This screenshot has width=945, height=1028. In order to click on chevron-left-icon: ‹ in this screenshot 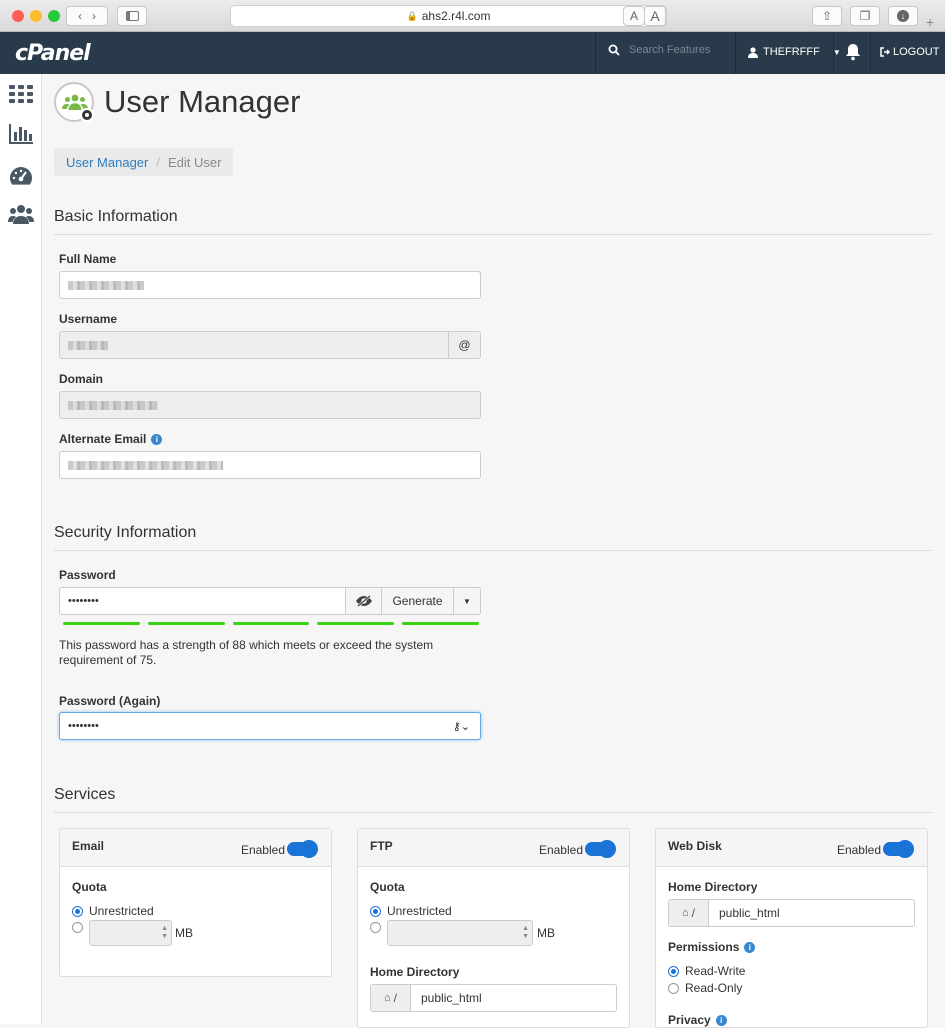, I will do `click(80, 16)`.